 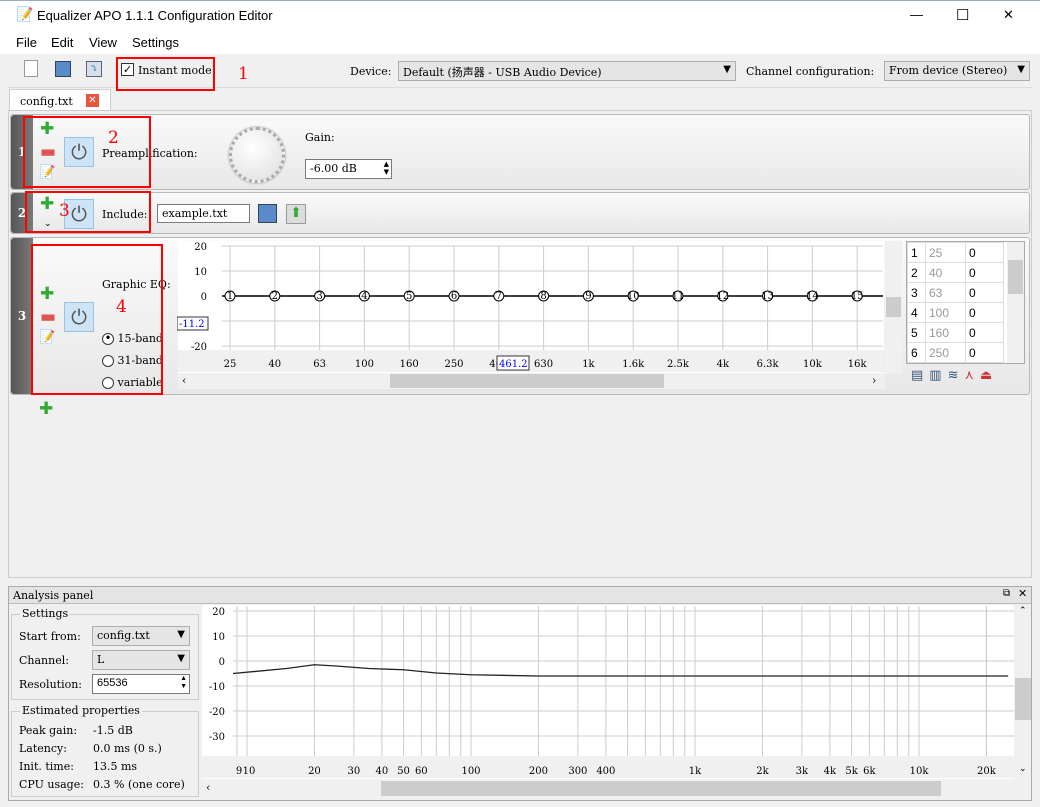 I want to click on menu-edit: Edit, so click(x=62, y=42).